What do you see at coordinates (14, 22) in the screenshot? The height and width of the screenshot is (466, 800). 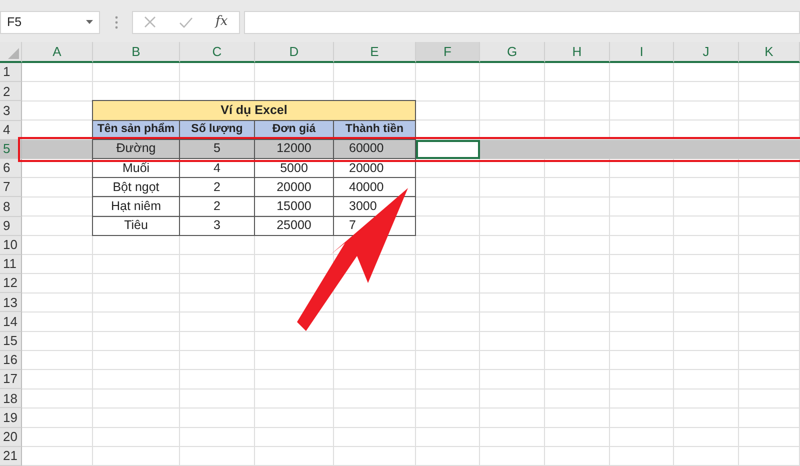 I see `cell-reference: F5` at bounding box center [14, 22].